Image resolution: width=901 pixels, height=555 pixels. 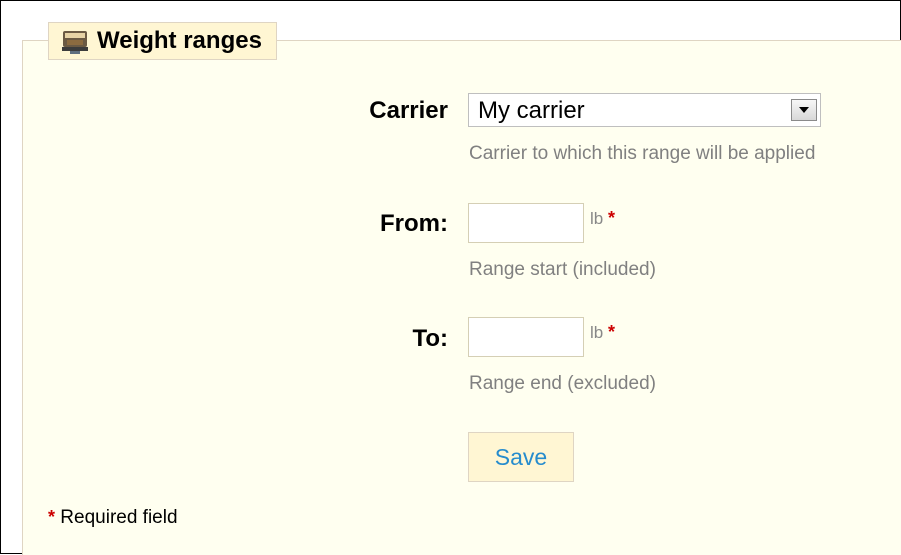 I want to click on from-input, so click(x=526, y=223).